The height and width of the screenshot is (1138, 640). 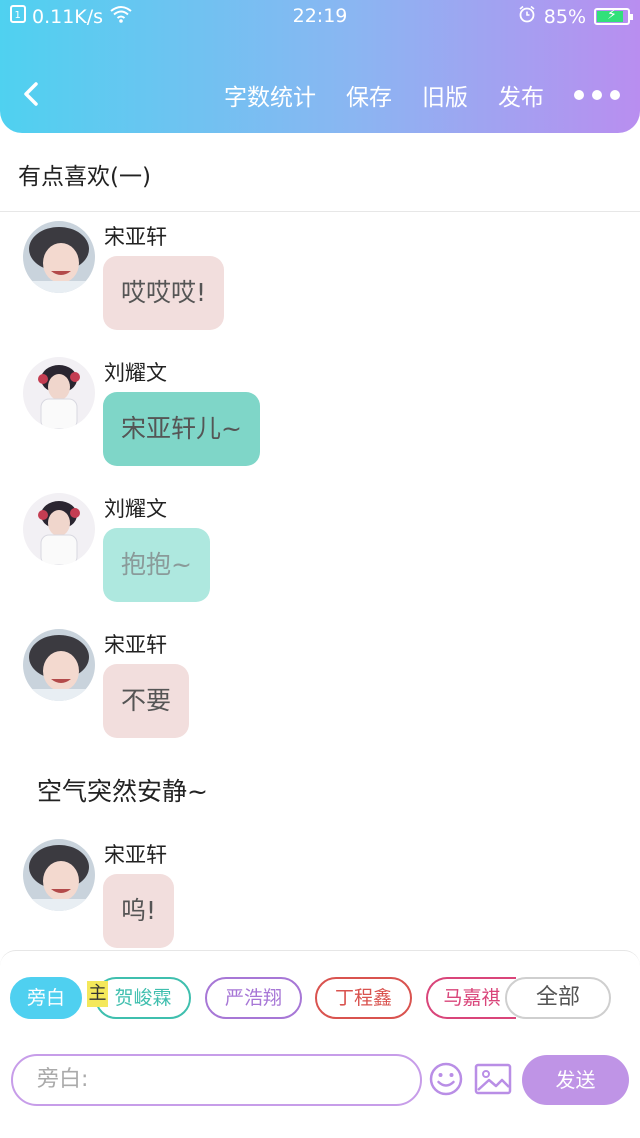 I want to click on role-chip: 马嘉祺, so click(x=471, y=998).